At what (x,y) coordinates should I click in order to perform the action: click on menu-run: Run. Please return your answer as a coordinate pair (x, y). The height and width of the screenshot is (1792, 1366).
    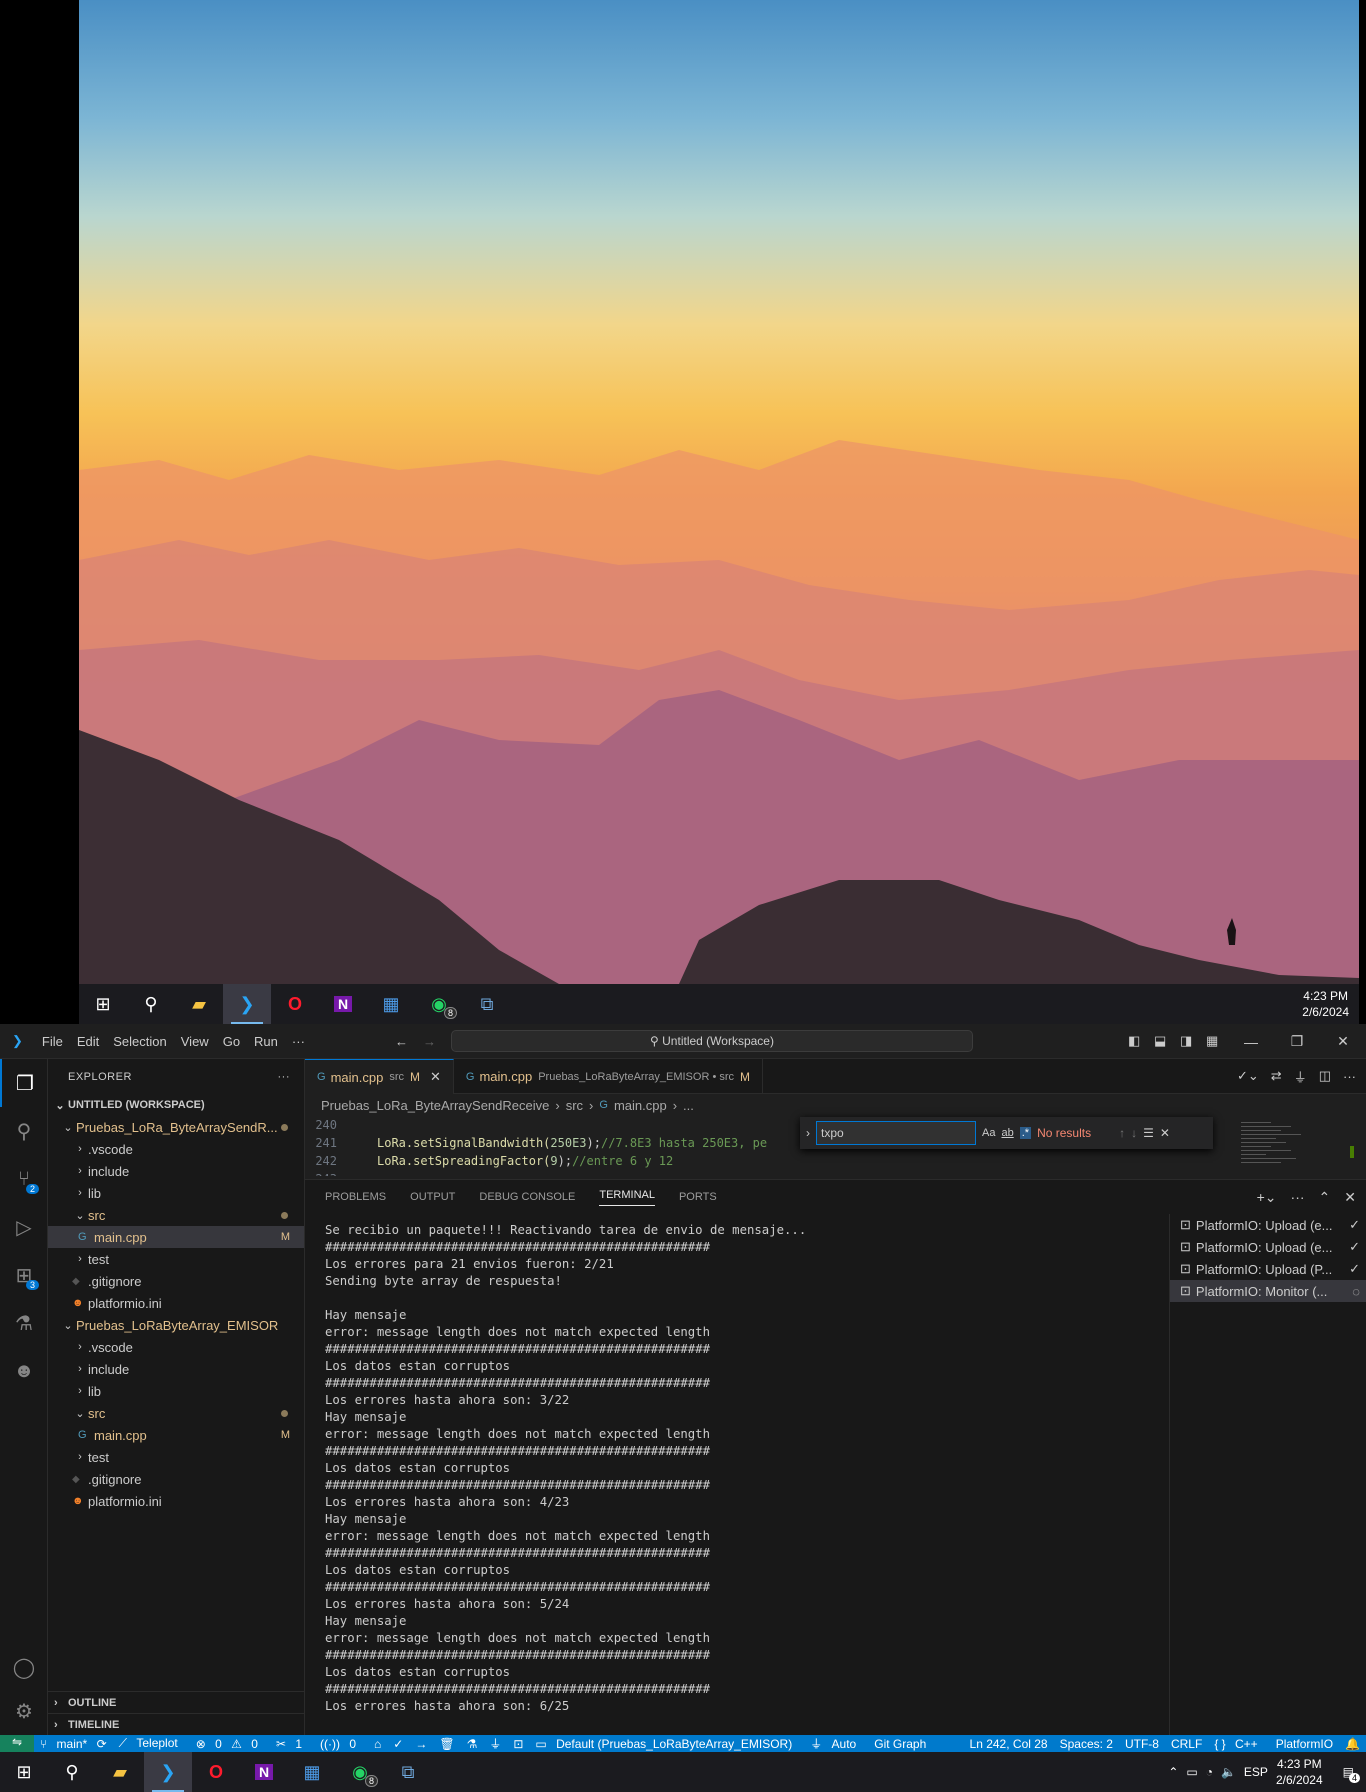
    Looking at the image, I should click on (266, 1041).